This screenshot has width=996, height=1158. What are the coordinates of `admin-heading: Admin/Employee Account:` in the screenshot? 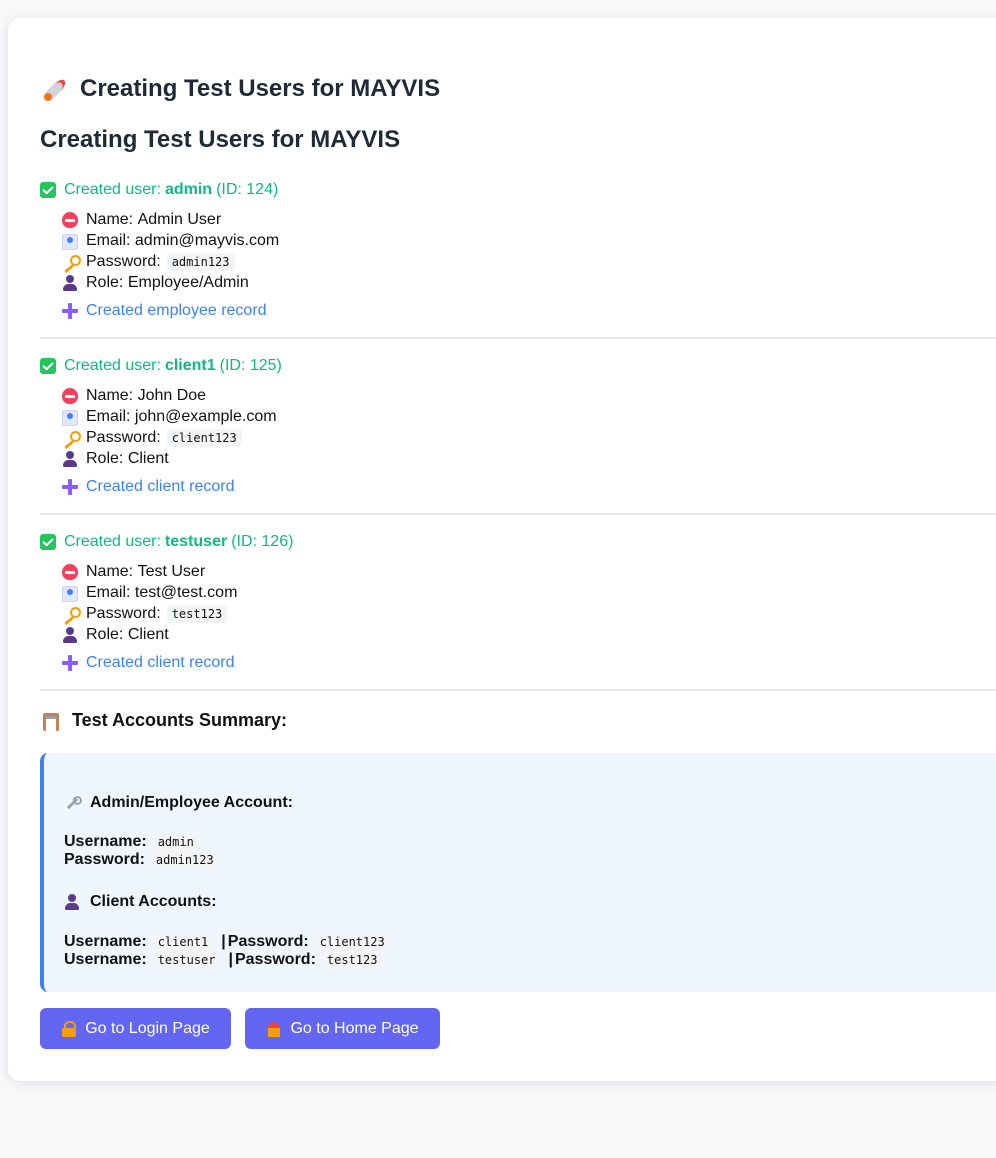 It's located at (178, 803).